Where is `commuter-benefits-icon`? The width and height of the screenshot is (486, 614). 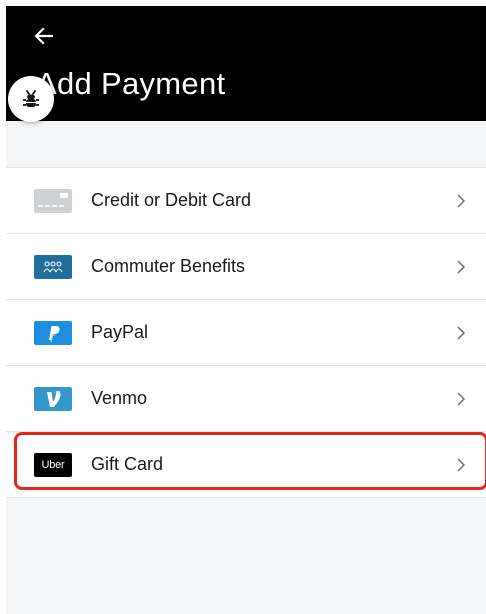 commuter-benefits-icon is located at coordinates (53, 267).